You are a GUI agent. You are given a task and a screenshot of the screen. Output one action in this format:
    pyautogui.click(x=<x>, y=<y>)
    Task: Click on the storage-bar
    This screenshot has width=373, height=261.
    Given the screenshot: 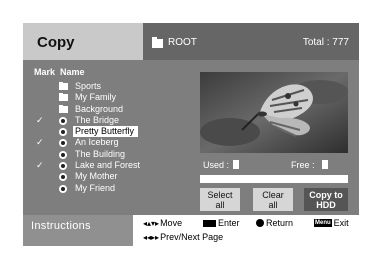 What is the action you would take?
    pyautogui.click(x=274, y=179)
    